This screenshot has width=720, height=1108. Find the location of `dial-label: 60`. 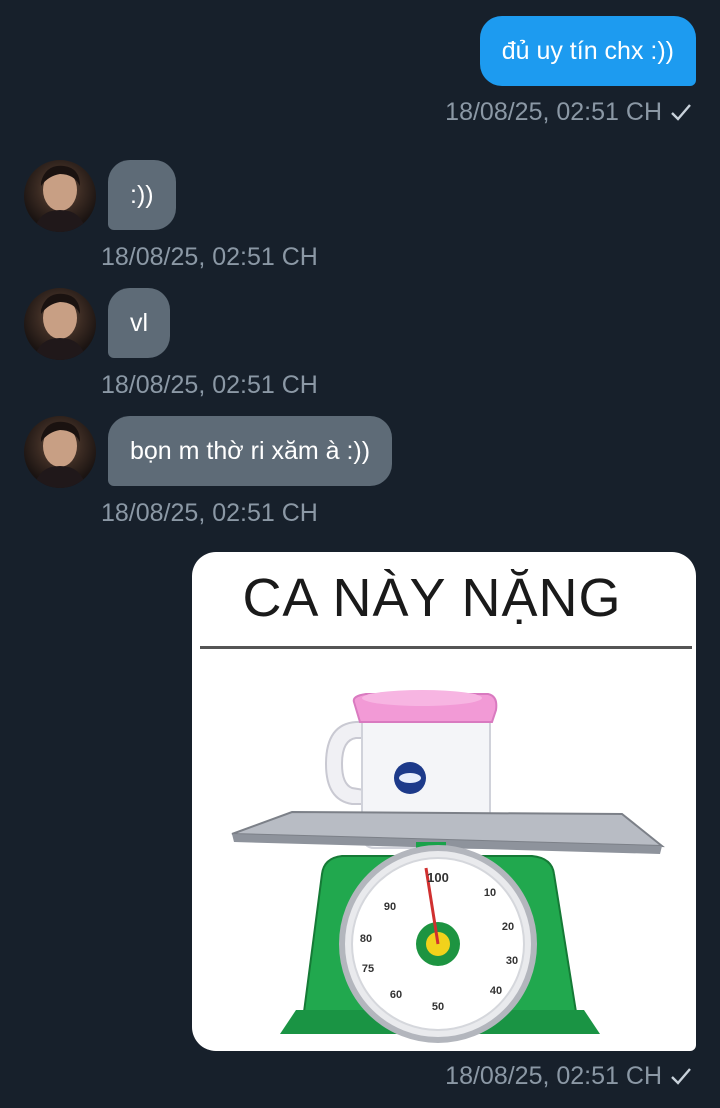

dial-label: 60 is located at coordinates (396, 995).